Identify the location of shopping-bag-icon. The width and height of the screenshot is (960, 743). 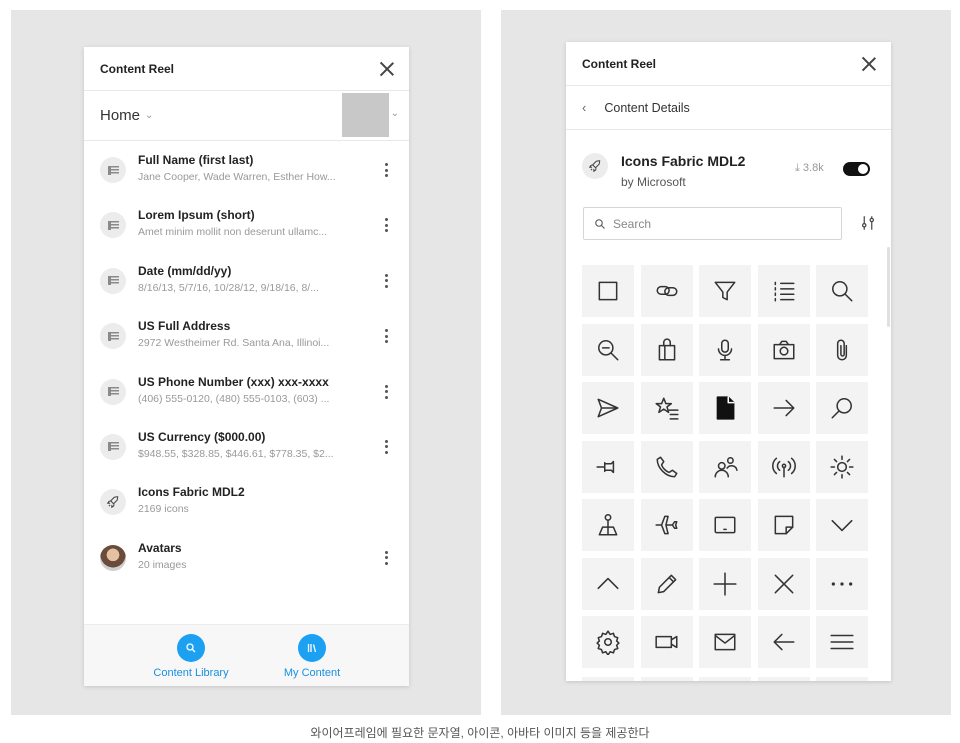
(666, 349).